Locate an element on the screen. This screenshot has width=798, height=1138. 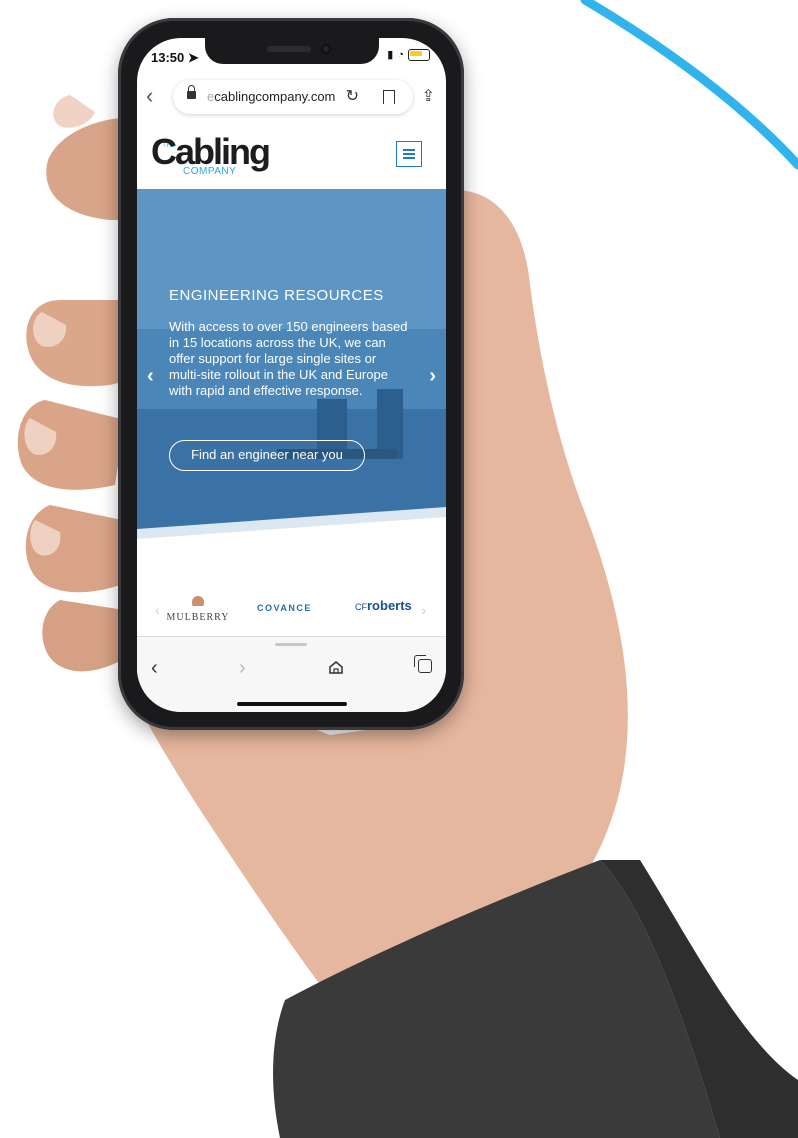
bookmark-icon is located at coordinates (389, 97).